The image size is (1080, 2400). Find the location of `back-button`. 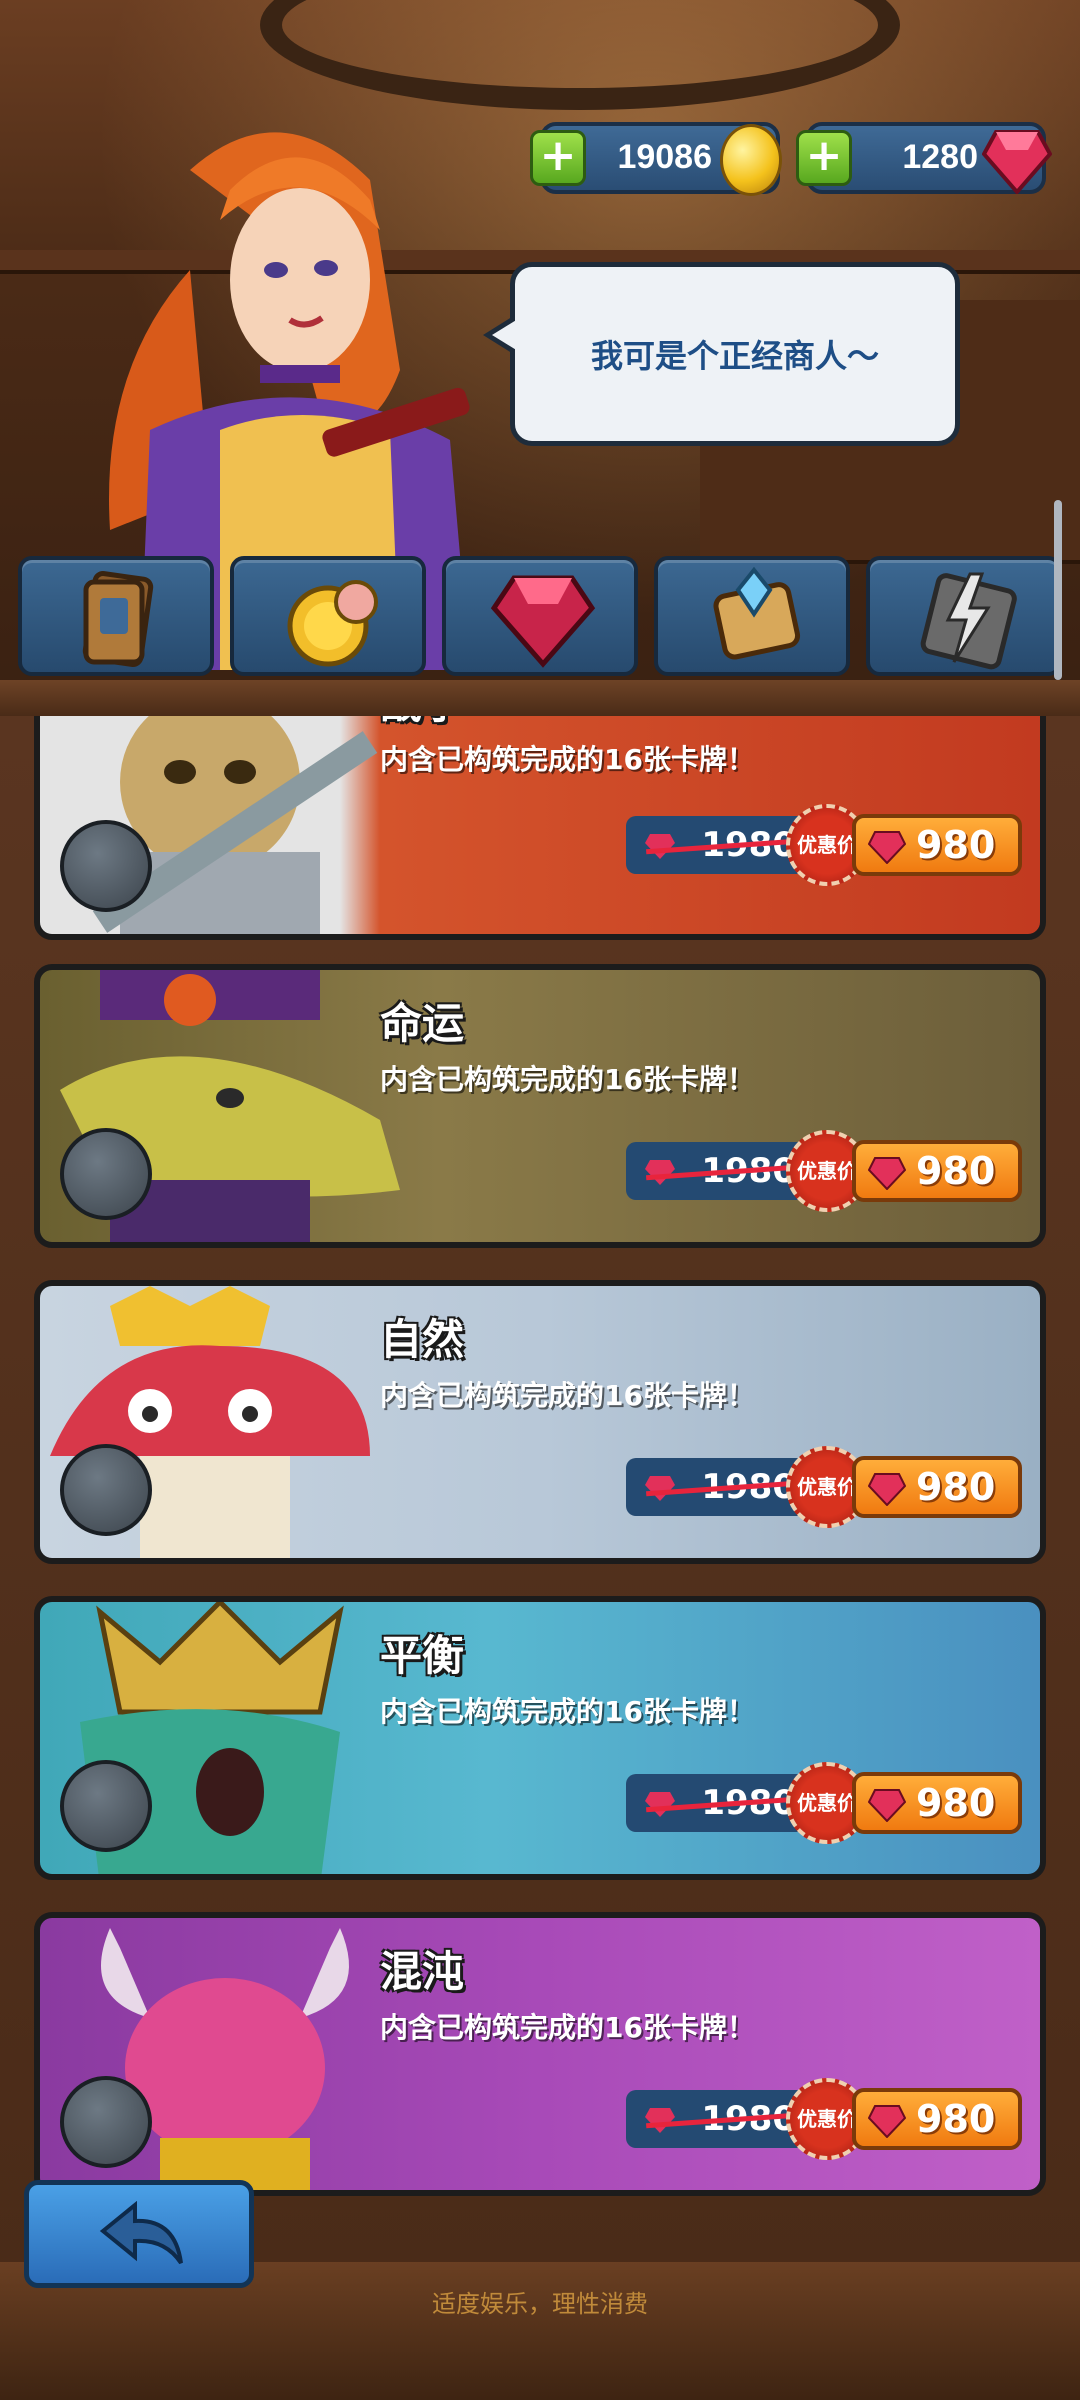

back-button is located at coordinates (139, 2234).